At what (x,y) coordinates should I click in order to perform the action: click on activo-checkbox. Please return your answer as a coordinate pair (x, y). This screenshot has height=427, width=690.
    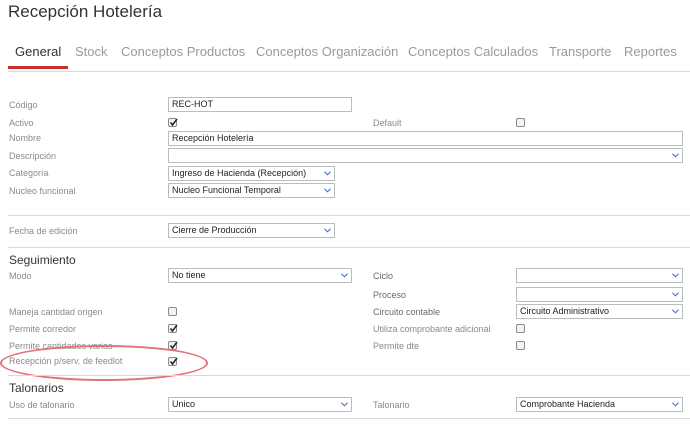
    Looking at the image, I should click on (173, 122).